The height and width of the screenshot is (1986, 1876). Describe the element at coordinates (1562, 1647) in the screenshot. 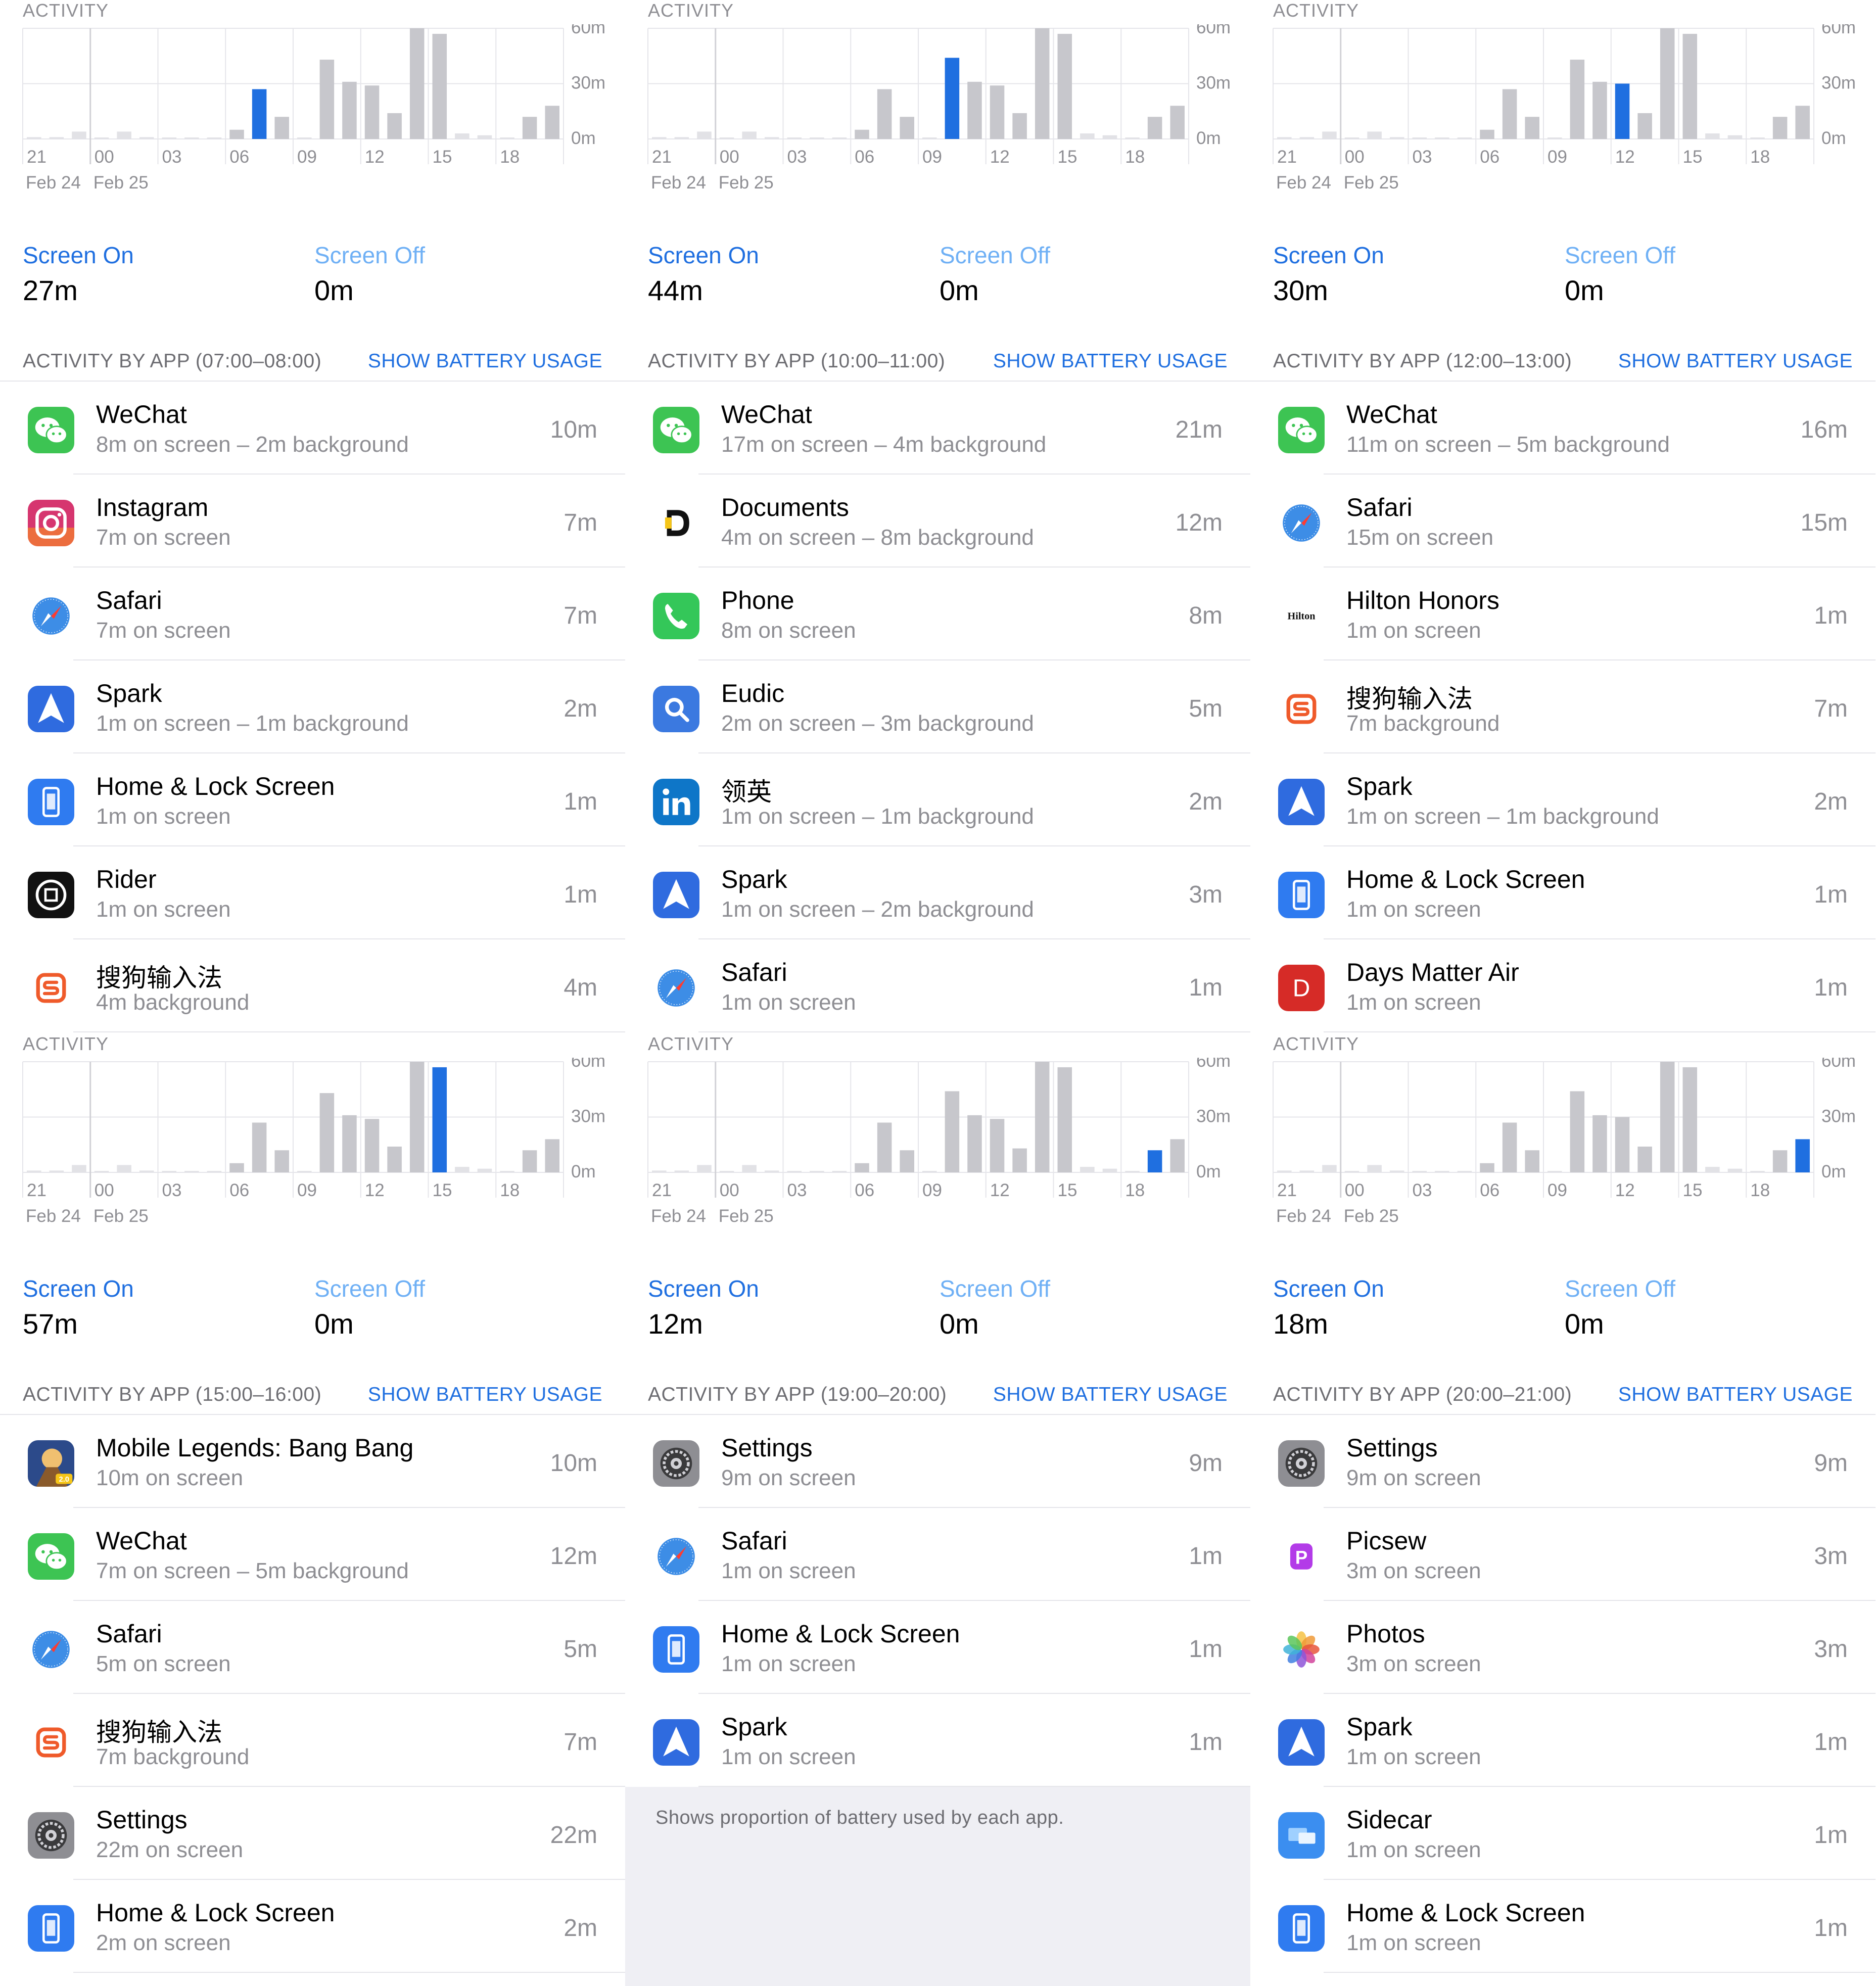

I see `app-row: Photos 3m on screen 3m` at that location.